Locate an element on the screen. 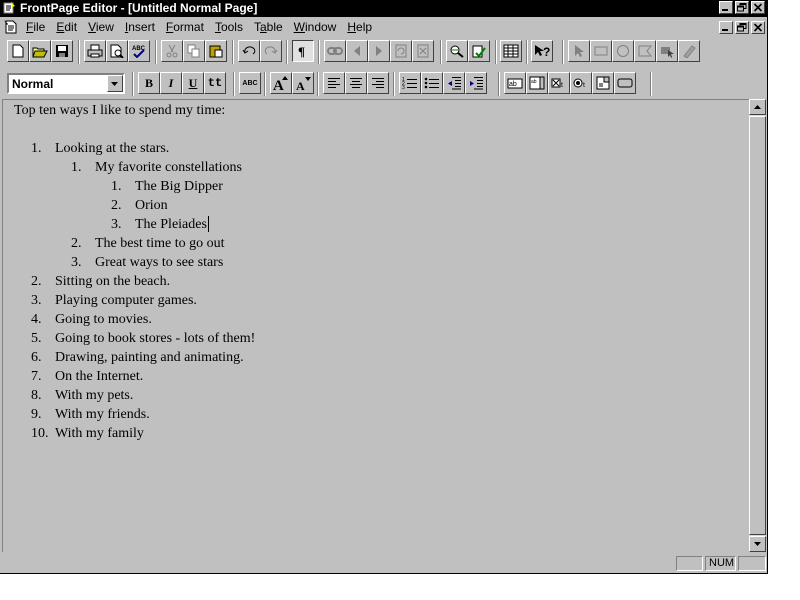  align-left-button is located at coordinates (334, 83).